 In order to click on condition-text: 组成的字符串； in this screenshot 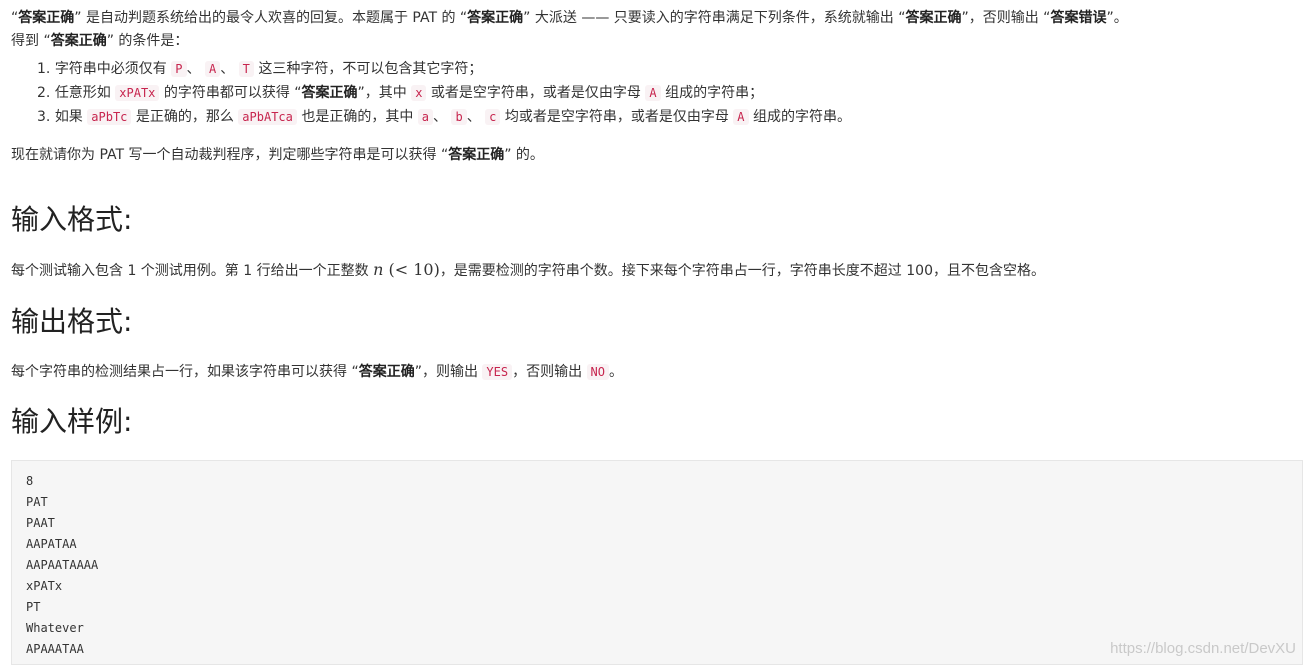, I will do `click(712, 93)`.